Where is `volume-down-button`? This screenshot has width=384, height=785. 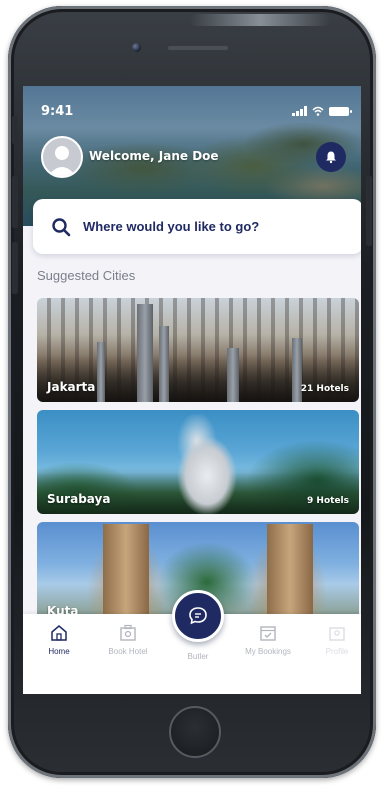 volume-down-button is located at coordinates (15, 268).